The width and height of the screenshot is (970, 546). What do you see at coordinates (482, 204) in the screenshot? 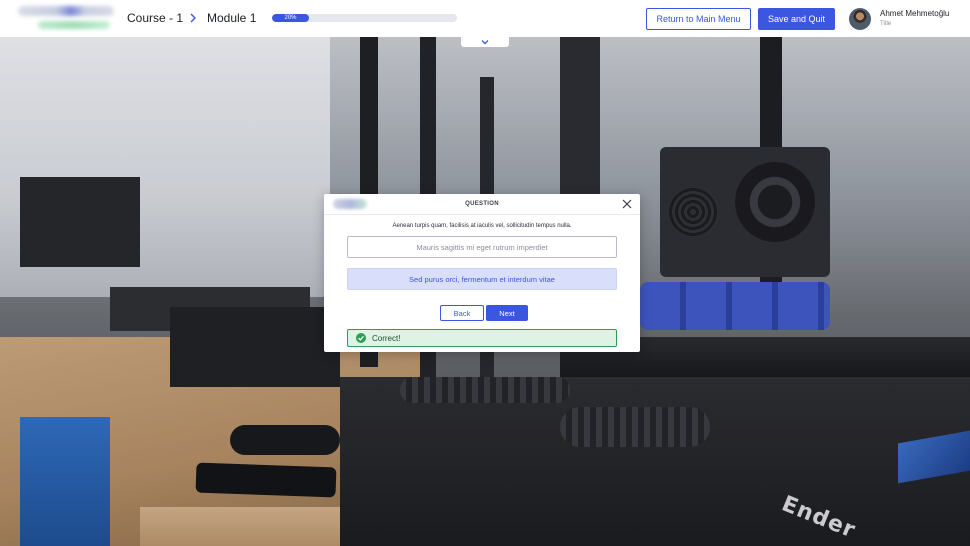
I see `modal-title: QUESTION` at bounding box center [482, 204].